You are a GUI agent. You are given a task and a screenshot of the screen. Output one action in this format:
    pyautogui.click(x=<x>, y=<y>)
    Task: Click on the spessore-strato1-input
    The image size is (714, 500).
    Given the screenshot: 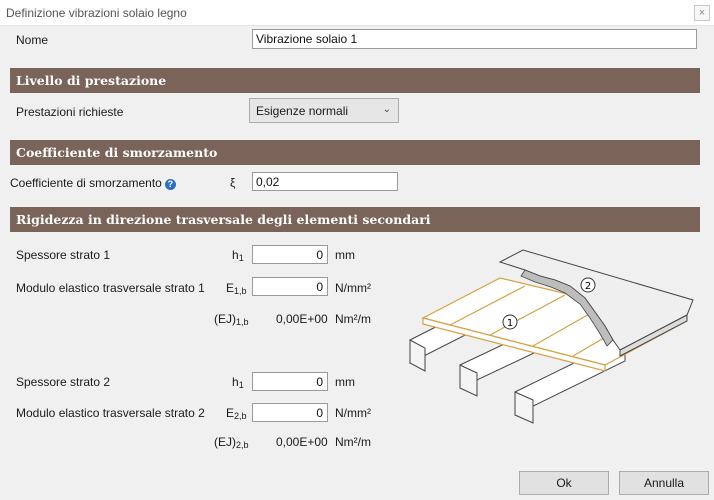 What is the action you would take?
    pyautogui.click(x=290, y=254)
    